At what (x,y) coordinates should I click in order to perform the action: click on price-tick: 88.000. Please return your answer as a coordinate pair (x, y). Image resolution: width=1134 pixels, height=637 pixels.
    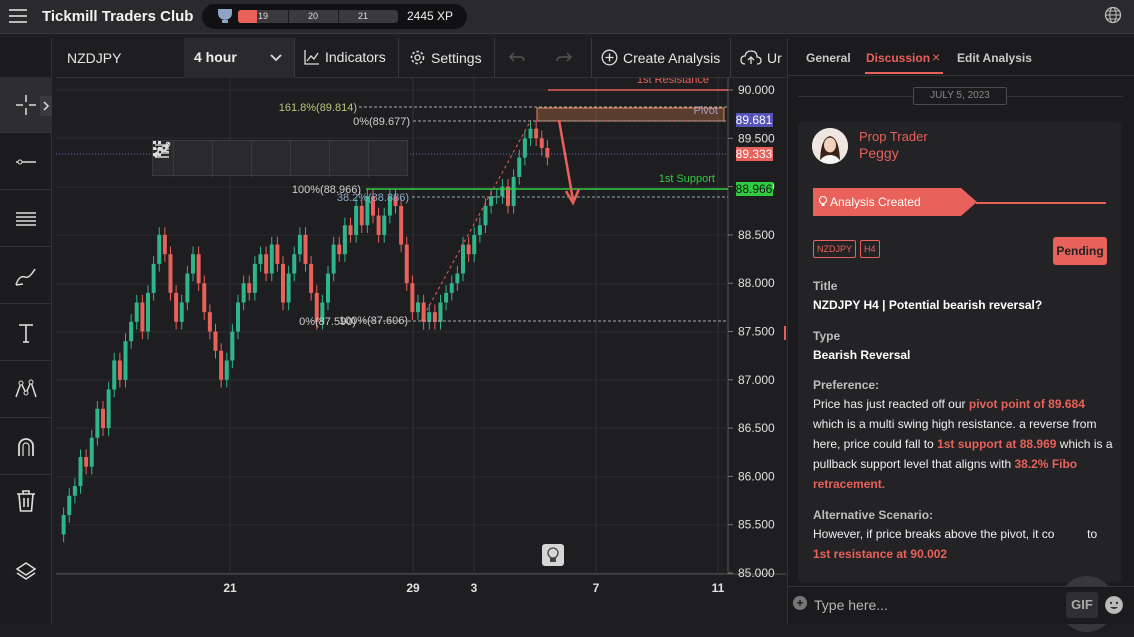
    Looking at the image, I should click on (756, 283).